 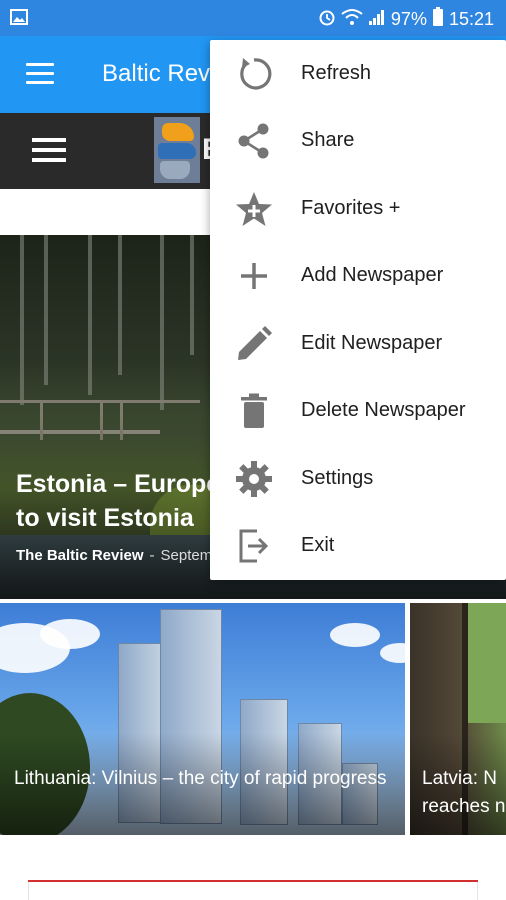 What do you see at coordinates (336, 73) in the screenshot?
I see `menu-item-label: Refresh` at bounding box center [336, 73].